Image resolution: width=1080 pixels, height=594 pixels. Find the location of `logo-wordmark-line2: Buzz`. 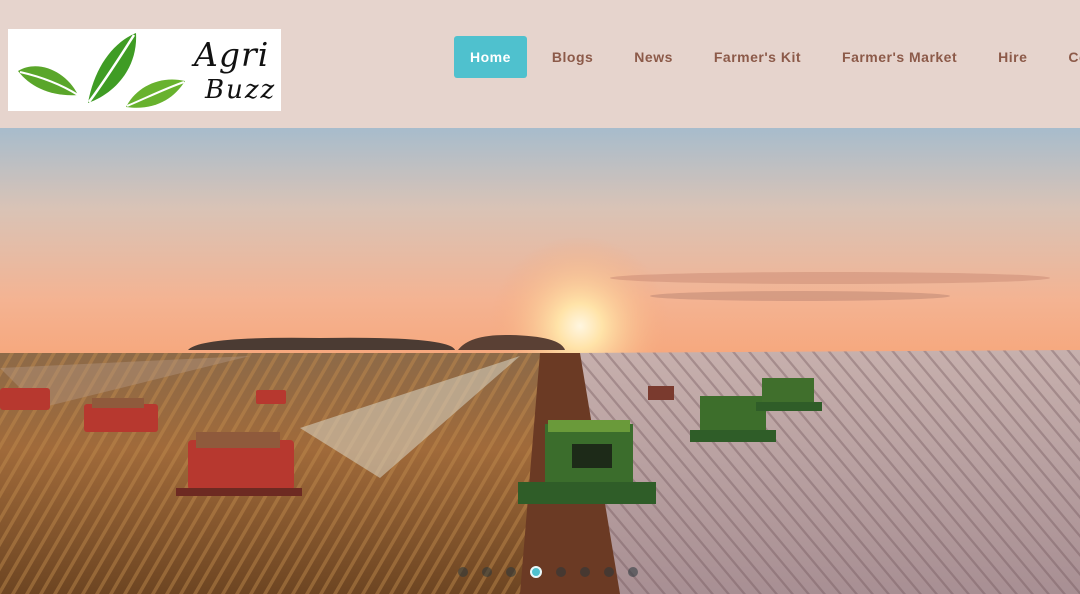

logo-wordmark-line2: Buzz is located at coordinates (241, 90).